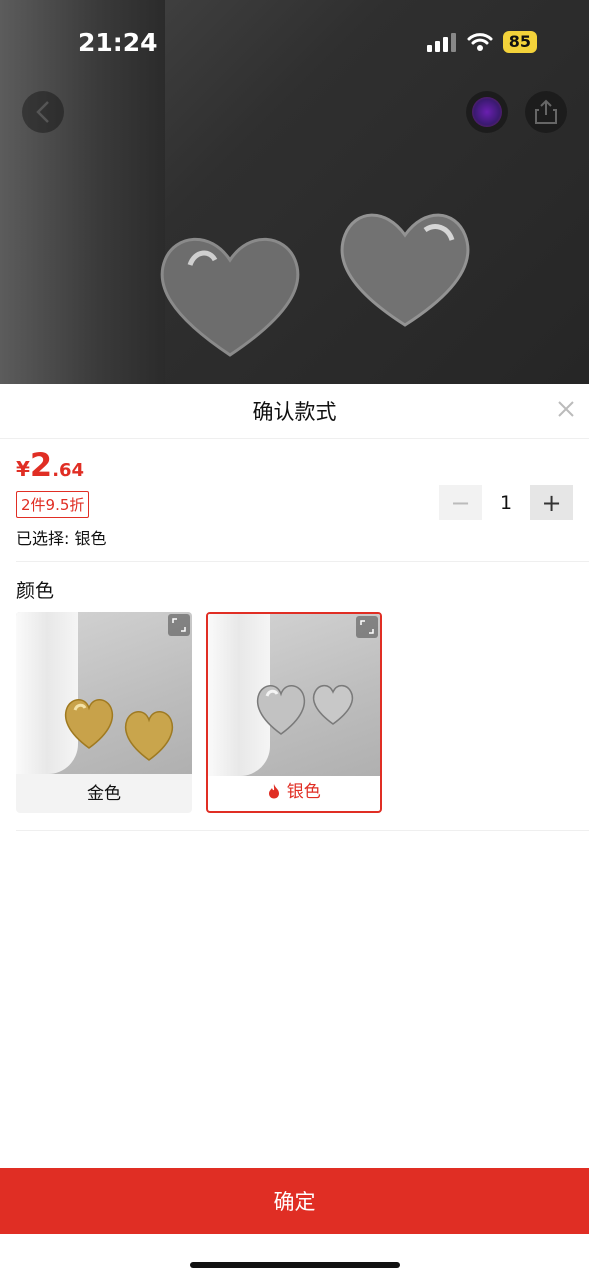 Image resolution: width=589 pixels, height=1280 pixels. I want to click on gold-option-image, so click(104, 693).